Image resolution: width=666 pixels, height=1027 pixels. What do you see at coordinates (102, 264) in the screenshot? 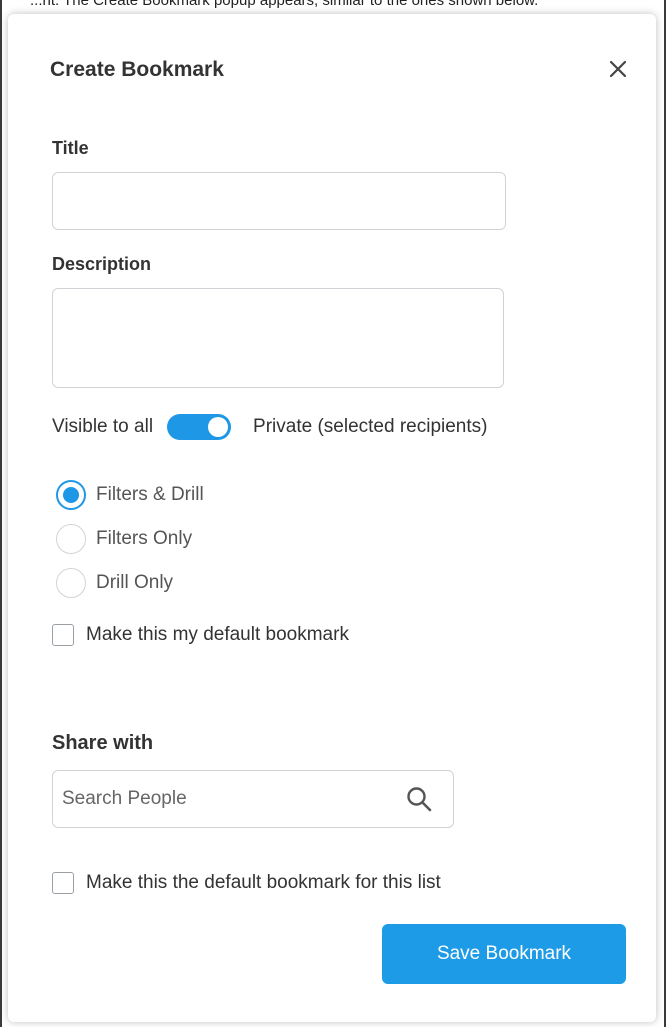
I see `description-label: Description` at bounding box center [102, 264].